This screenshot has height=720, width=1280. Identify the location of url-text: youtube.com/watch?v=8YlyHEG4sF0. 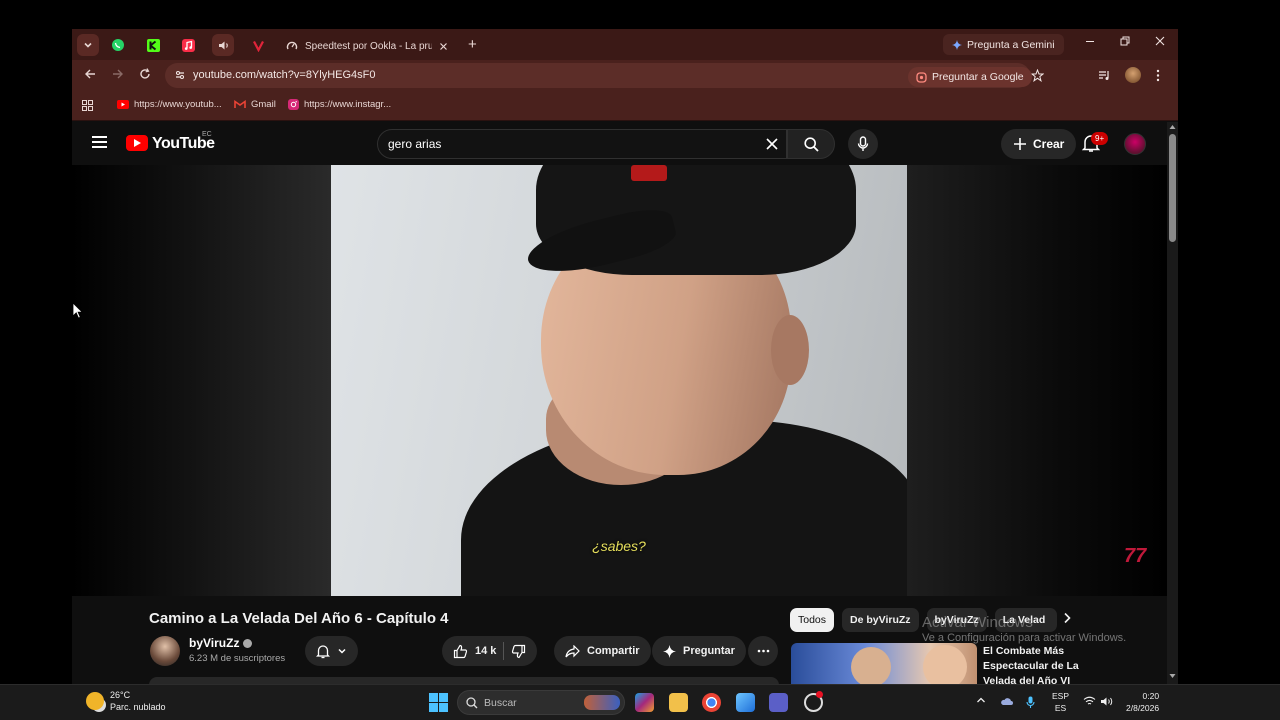
(284, 75).